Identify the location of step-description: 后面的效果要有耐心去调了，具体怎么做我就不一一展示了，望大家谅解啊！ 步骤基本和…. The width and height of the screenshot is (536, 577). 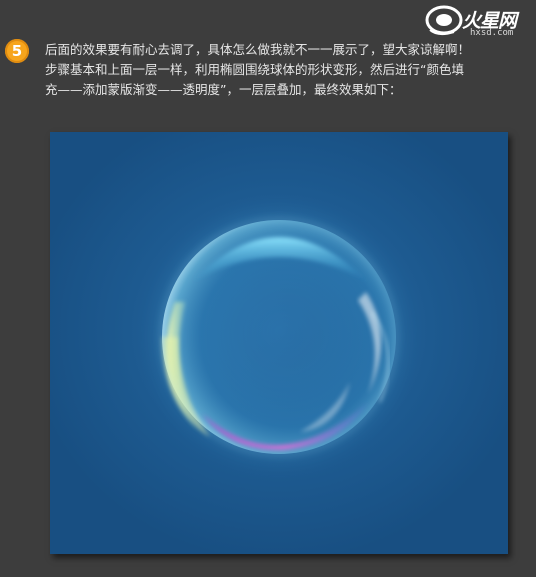
(286, 70).